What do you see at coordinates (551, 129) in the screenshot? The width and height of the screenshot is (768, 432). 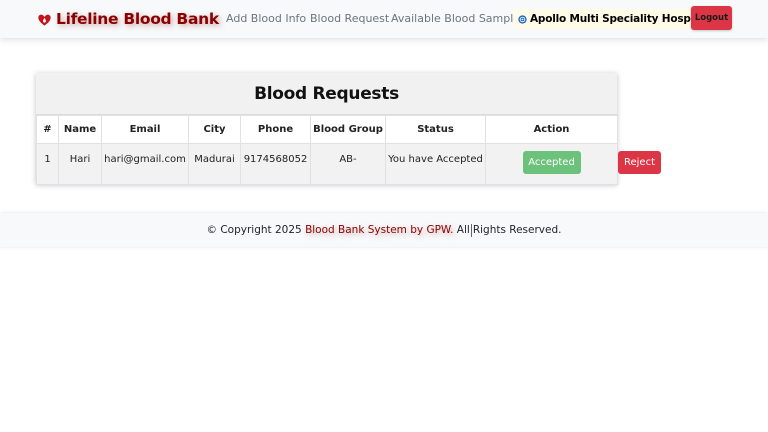 I see `column-header-action: Action` at bounding box center [551, 129].